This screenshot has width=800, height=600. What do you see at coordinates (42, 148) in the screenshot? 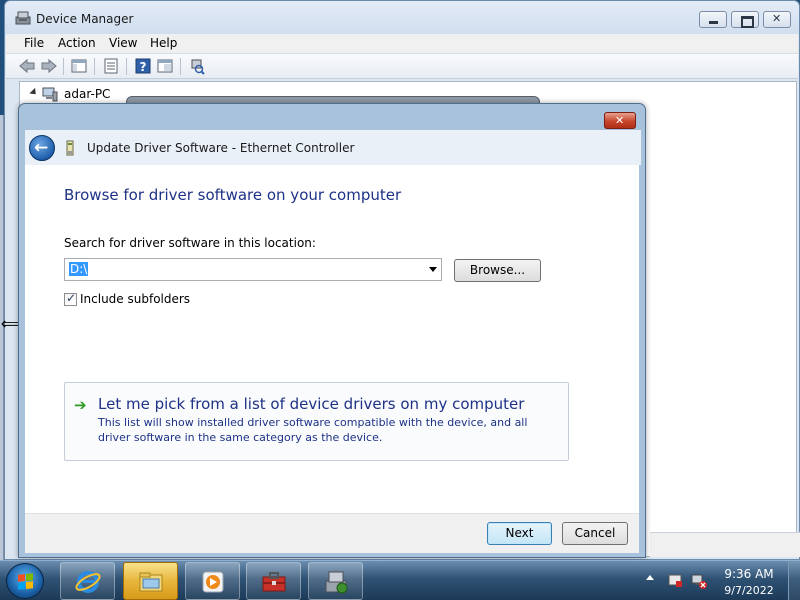
I see `back-button` at bounding box center [42, 148].